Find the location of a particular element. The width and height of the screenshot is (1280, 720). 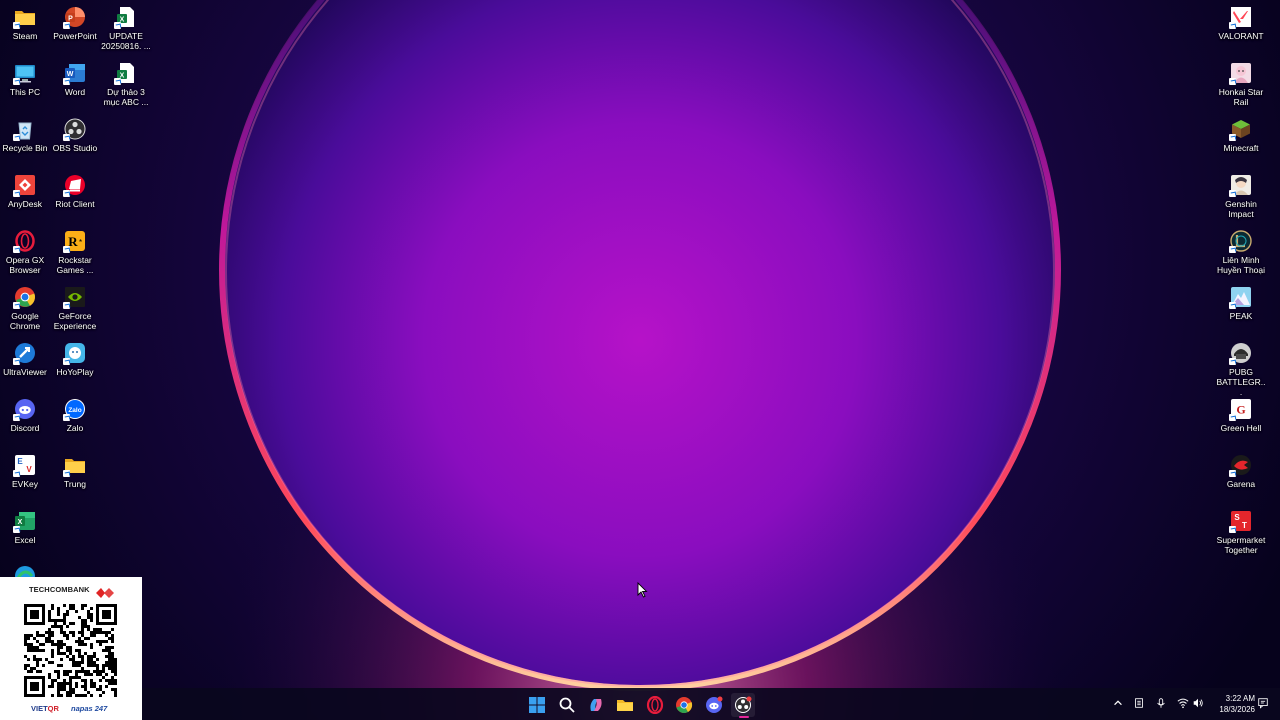

desktop-icon-label: Trung is located at coordinates (75, 484).